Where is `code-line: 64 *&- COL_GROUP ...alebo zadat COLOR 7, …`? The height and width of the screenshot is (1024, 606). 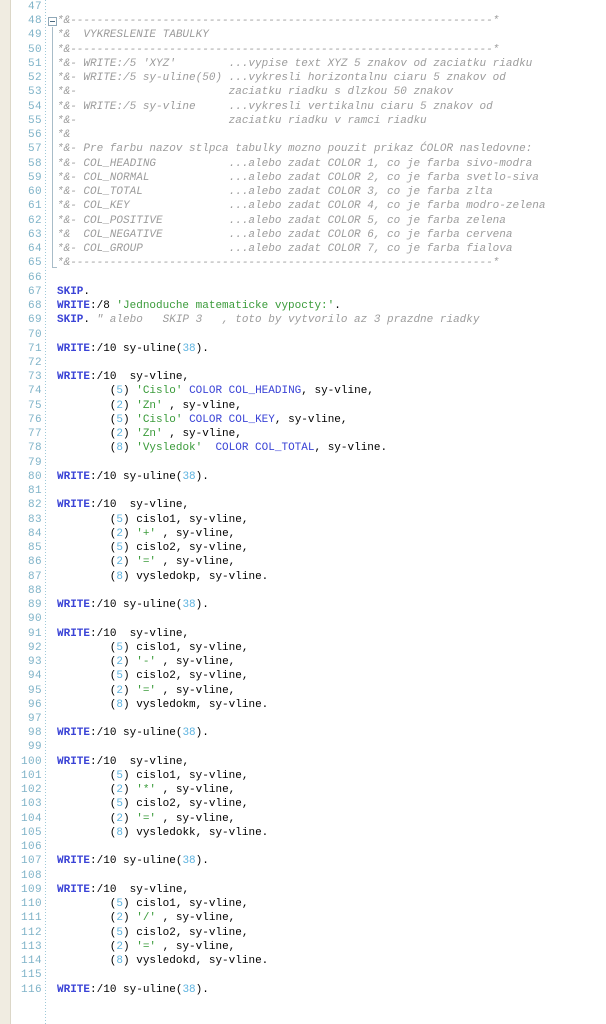 code-line: 64 *&- COL_GROUP ...alebo zadat COLOR 7, … is located at coordinates (303, 249).